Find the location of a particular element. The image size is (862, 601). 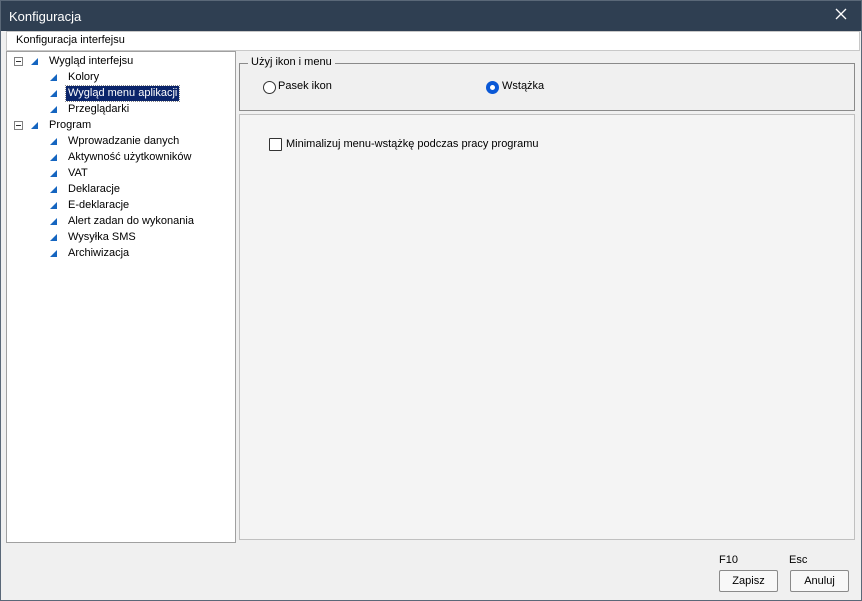

save-button: Zapisz is located at coordinates (748, 581).